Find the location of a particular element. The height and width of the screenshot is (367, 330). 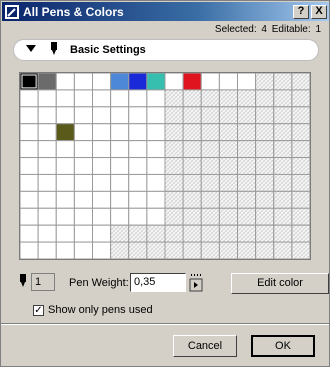

pen-weight-input: 0,35 is located at coordinates (158, 282).